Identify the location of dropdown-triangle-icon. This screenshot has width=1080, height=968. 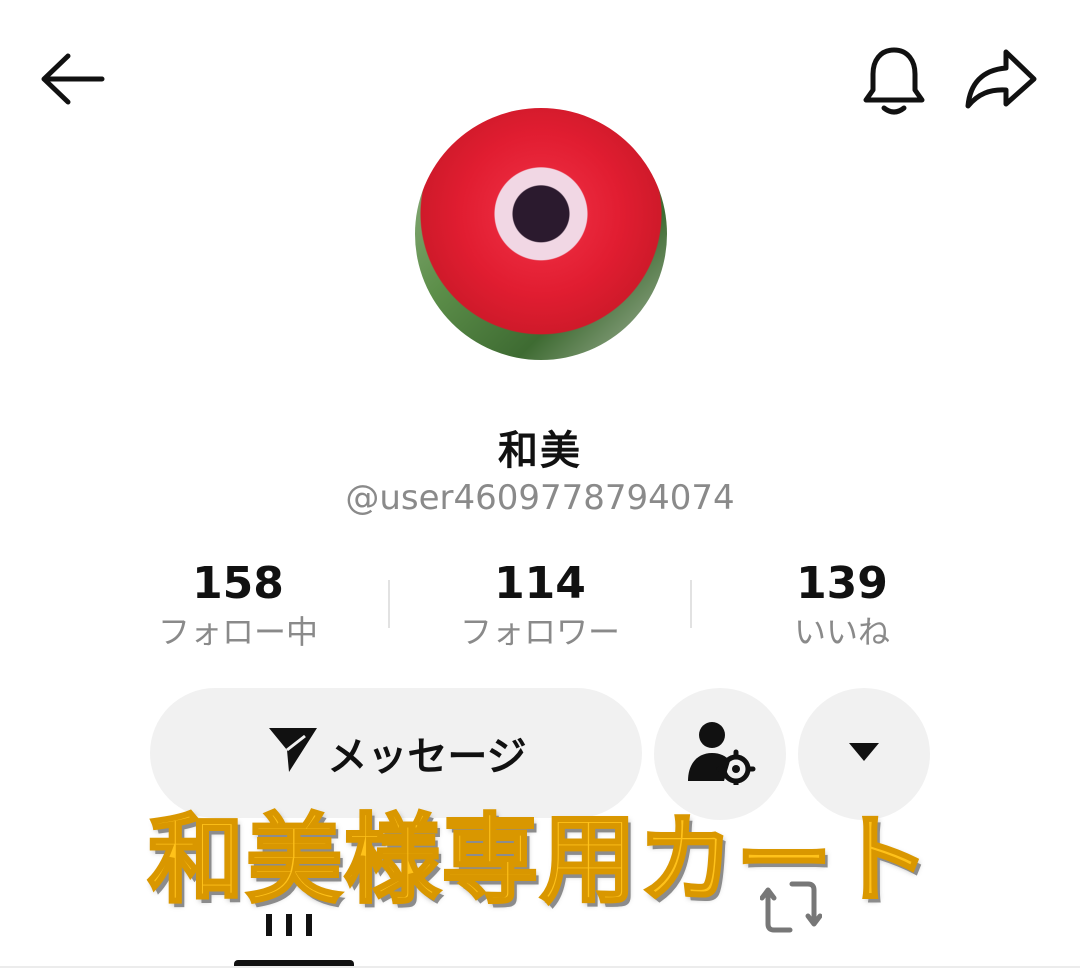
(864, 754).